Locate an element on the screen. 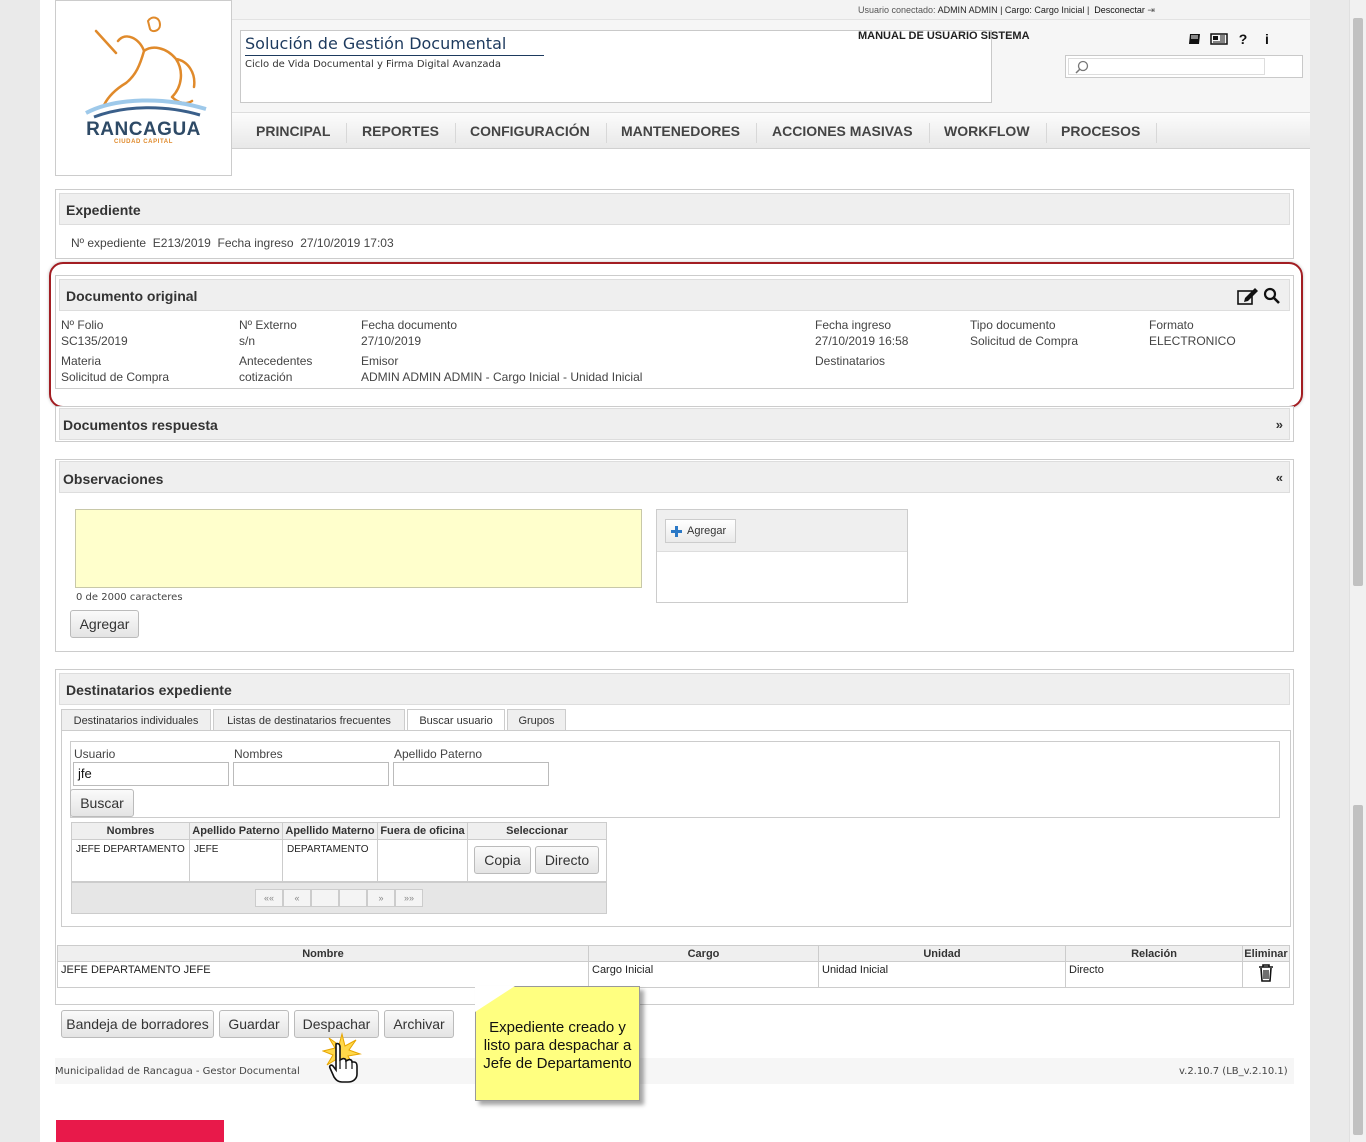 The image size is (1366, 1142). observaciones-textarea is located at coordinates (358, 548).